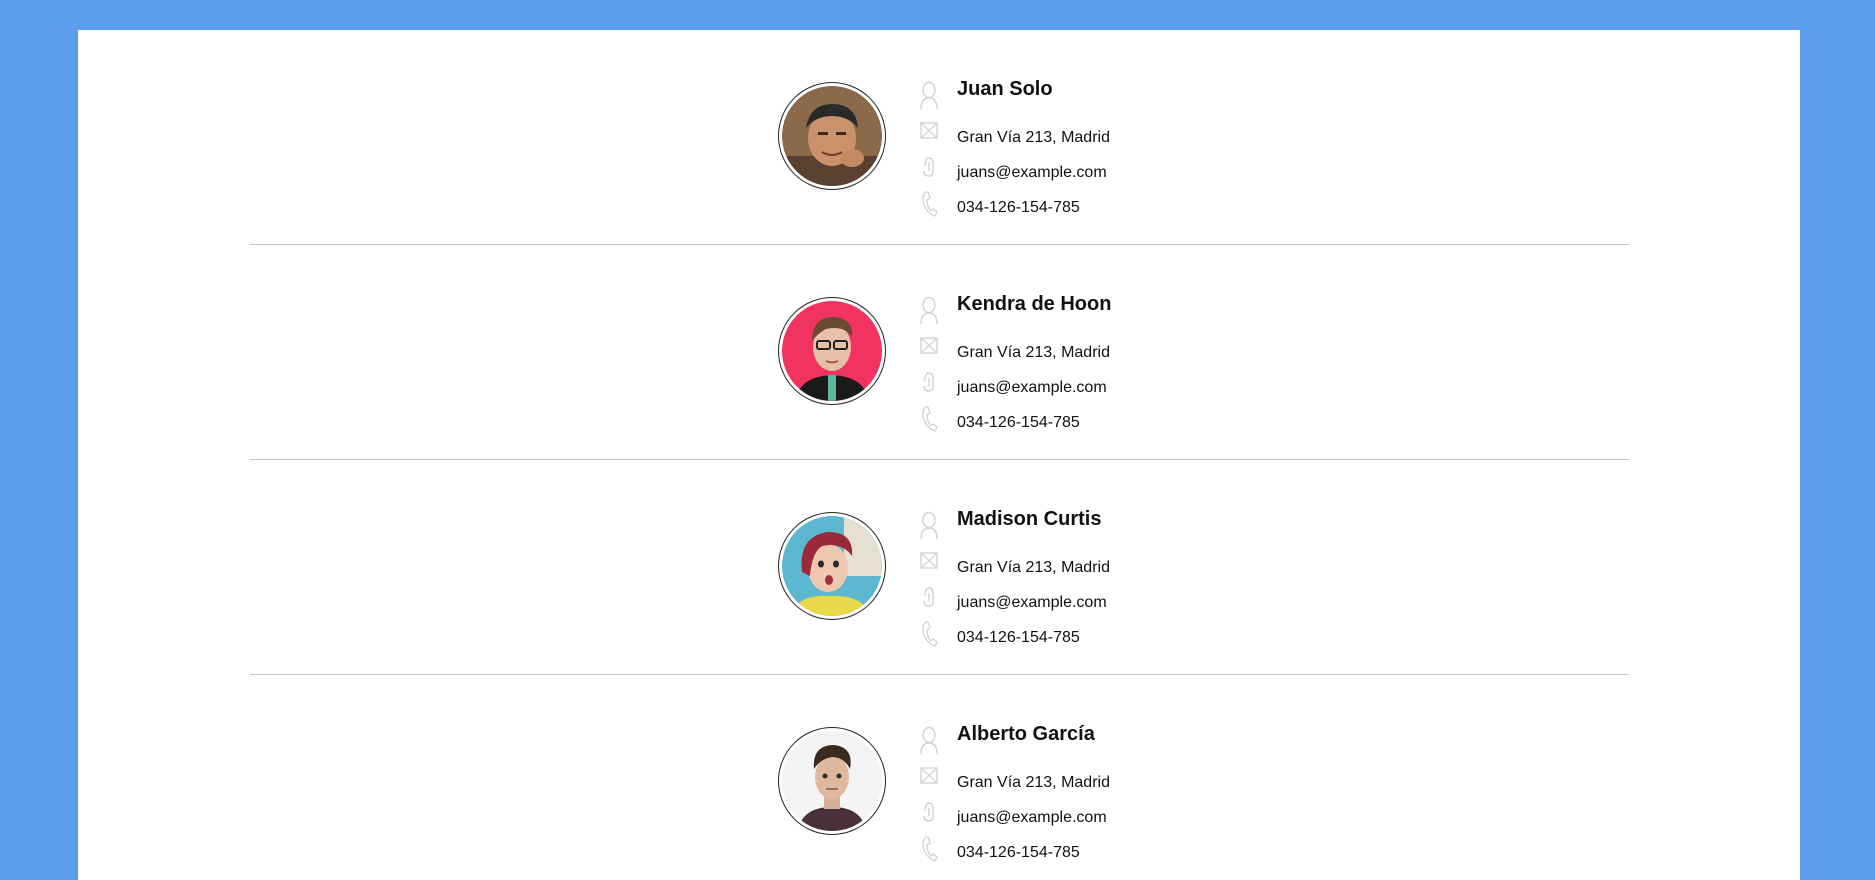 This screenshot has width=1875, height=880. What do you see at coordinates (1005, 89) in the screenshot?
I see `contact-name: Juan Solo` at bounding box center [1005, 89].